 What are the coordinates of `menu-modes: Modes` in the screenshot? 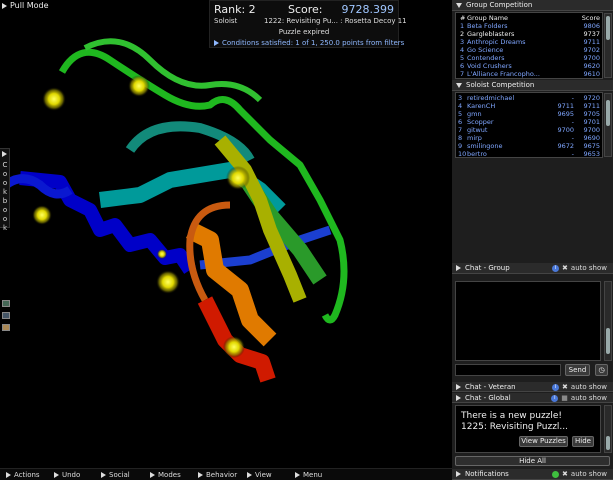 It's located at (165, 475).